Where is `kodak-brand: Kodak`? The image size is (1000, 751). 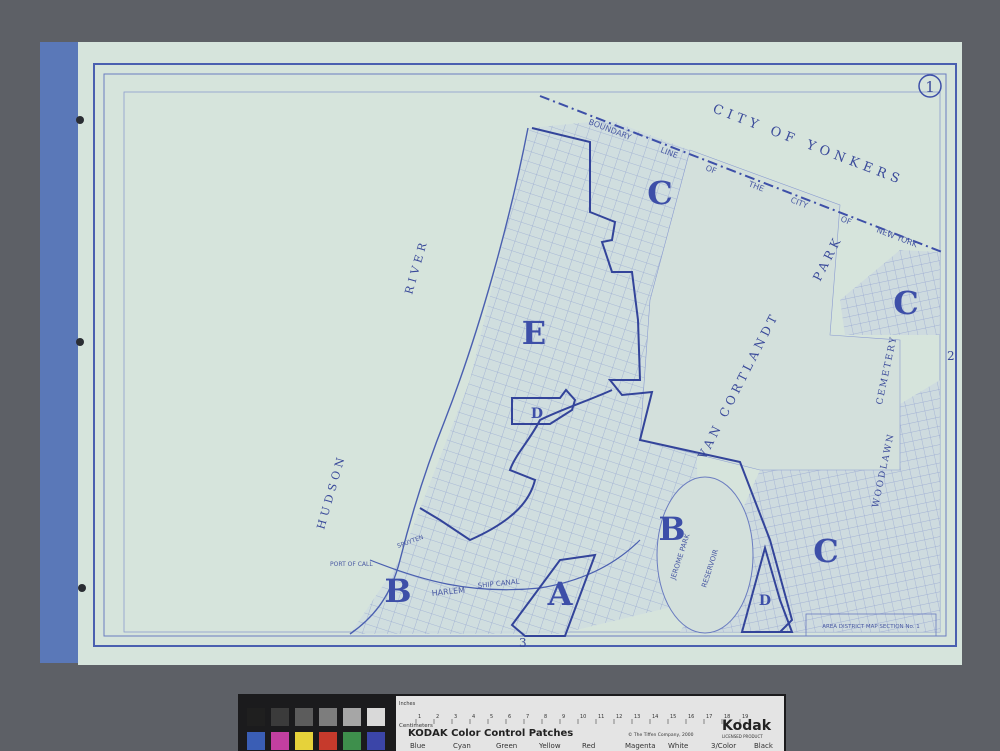
kodak-brand: Kodak is located at coordinates (747, 726).